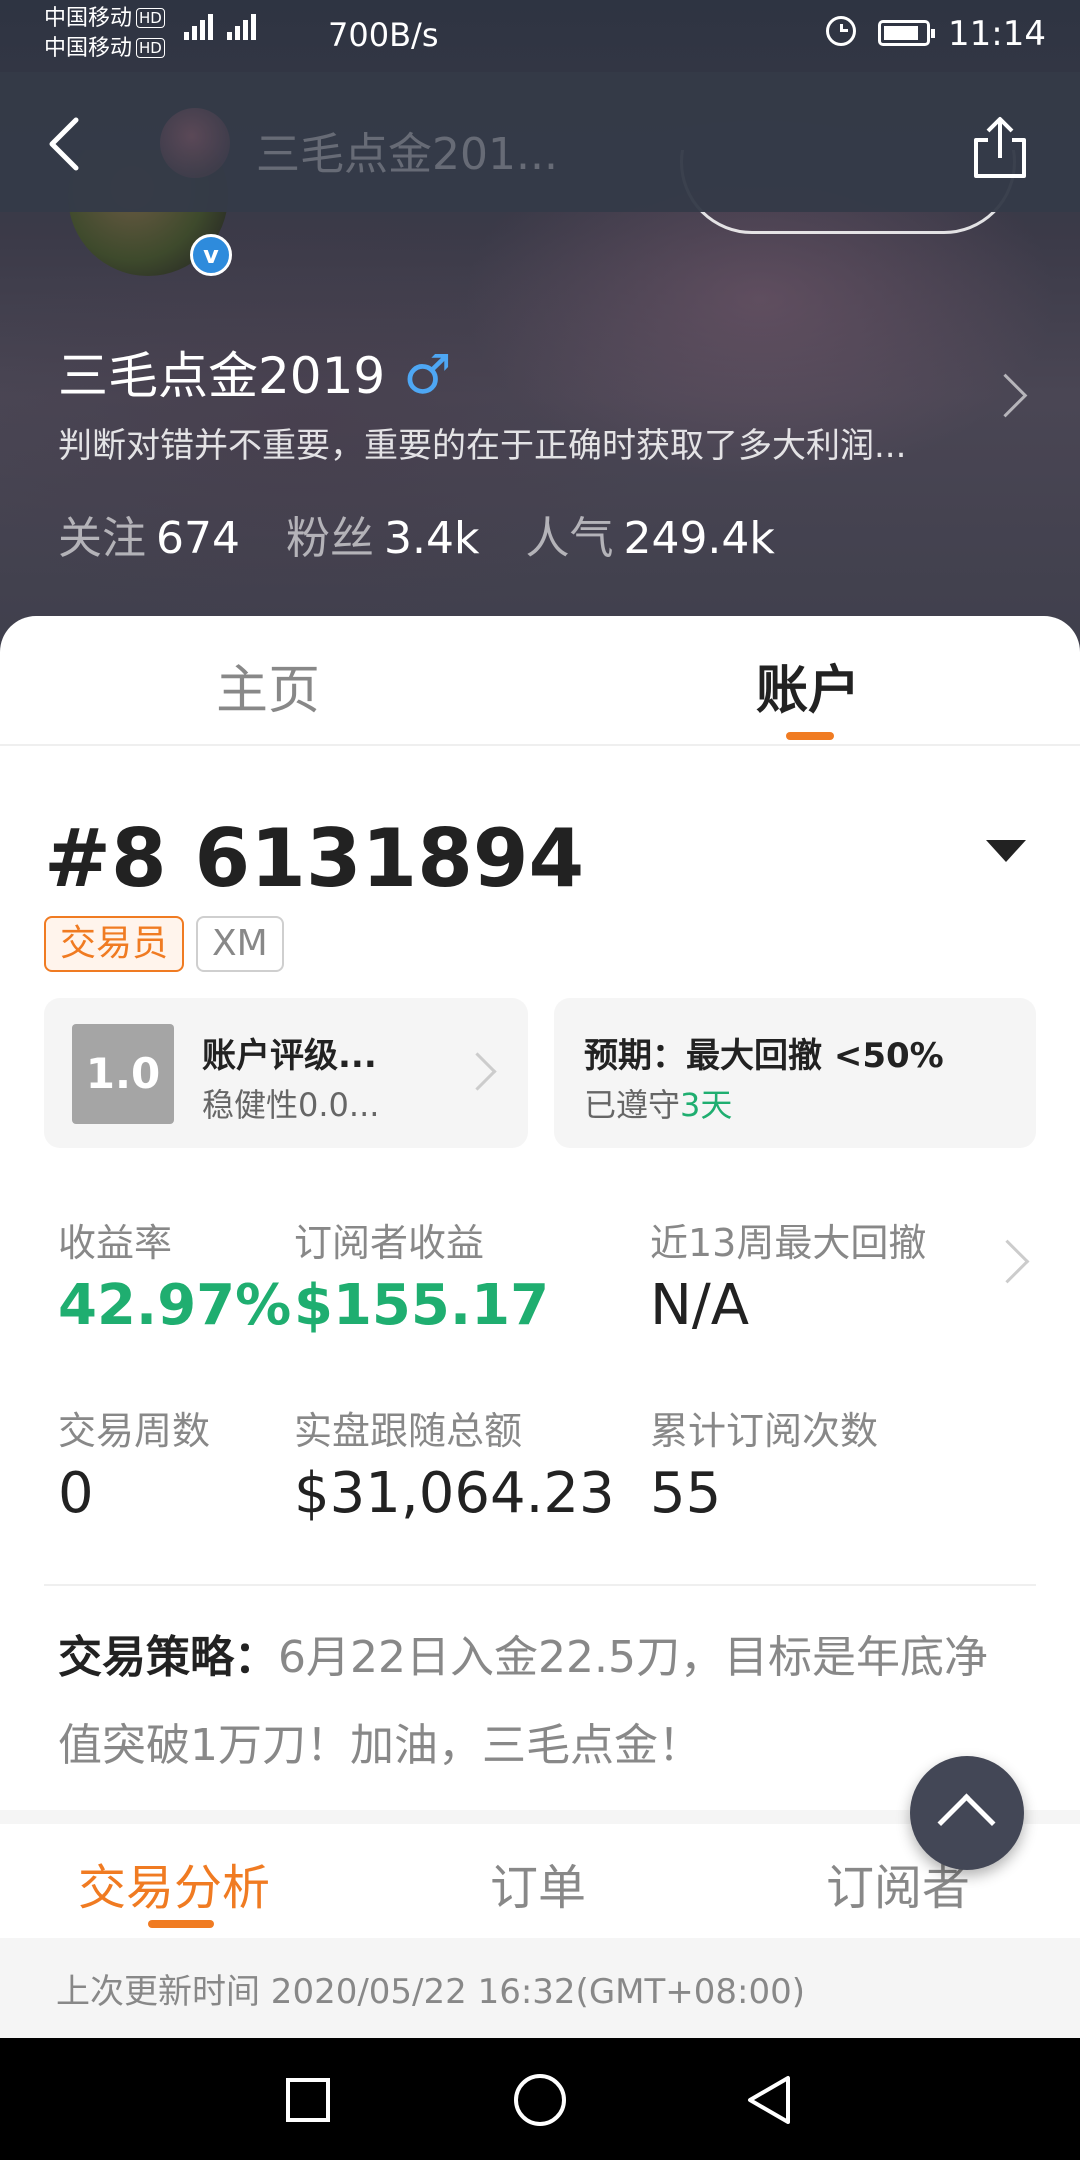 This screenshot has height=2160, width=1080. Describe the element at coordinates (764, 1467) in the screenshot. I see `metric-subscriptions: 累计订阅次数 55` at that location.